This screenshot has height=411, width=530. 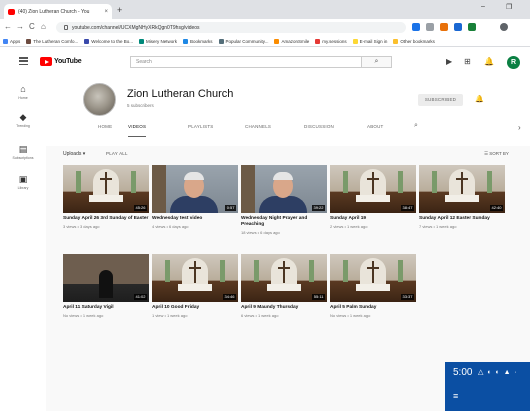 What do you see at coordinates (377, 62) in the screenshot?
I see `search-button: ⌕` at bounding box center [377, 62].